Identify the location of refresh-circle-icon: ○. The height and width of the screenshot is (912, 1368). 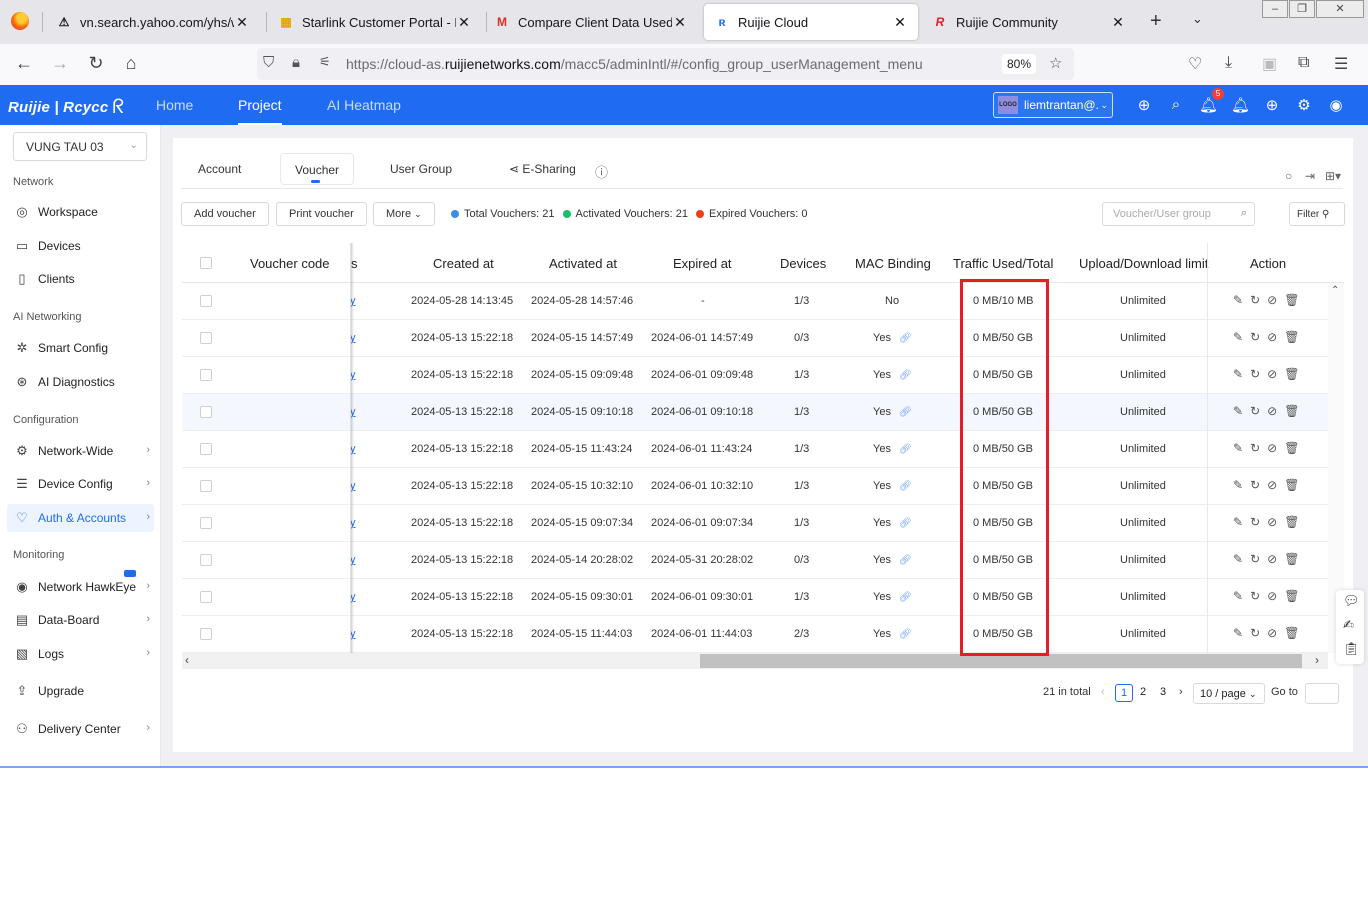
(1288, 176).